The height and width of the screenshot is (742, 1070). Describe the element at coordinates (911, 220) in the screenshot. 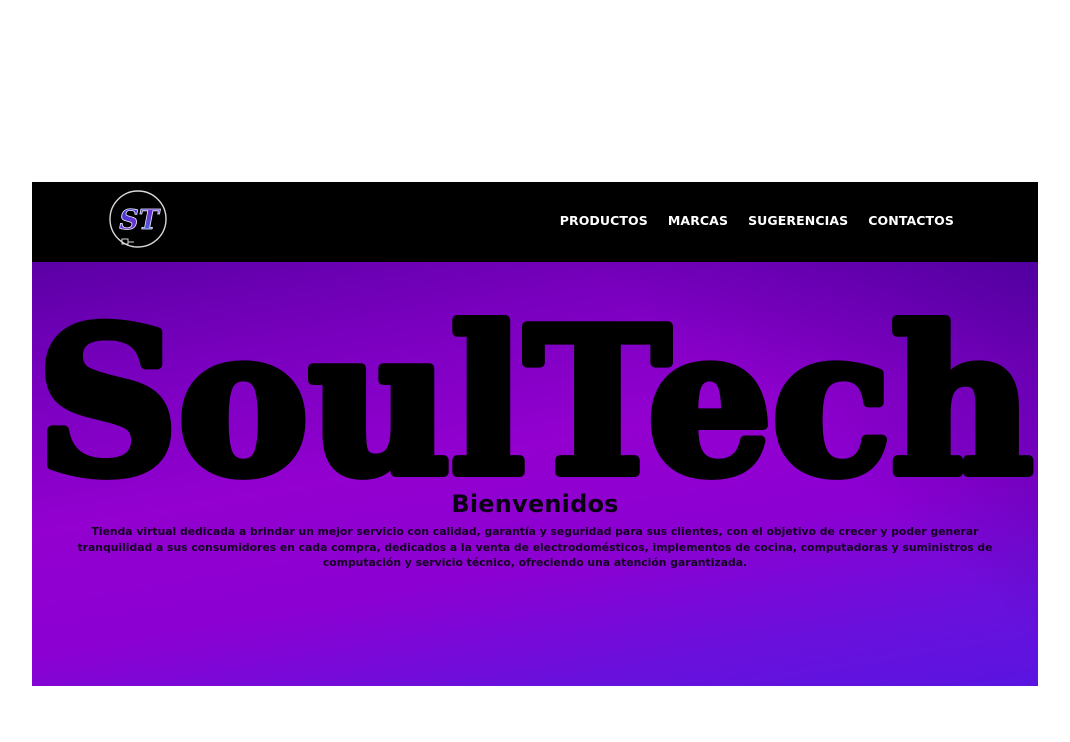

I see `nav-link-contactos: CONTACTOS` at that location.